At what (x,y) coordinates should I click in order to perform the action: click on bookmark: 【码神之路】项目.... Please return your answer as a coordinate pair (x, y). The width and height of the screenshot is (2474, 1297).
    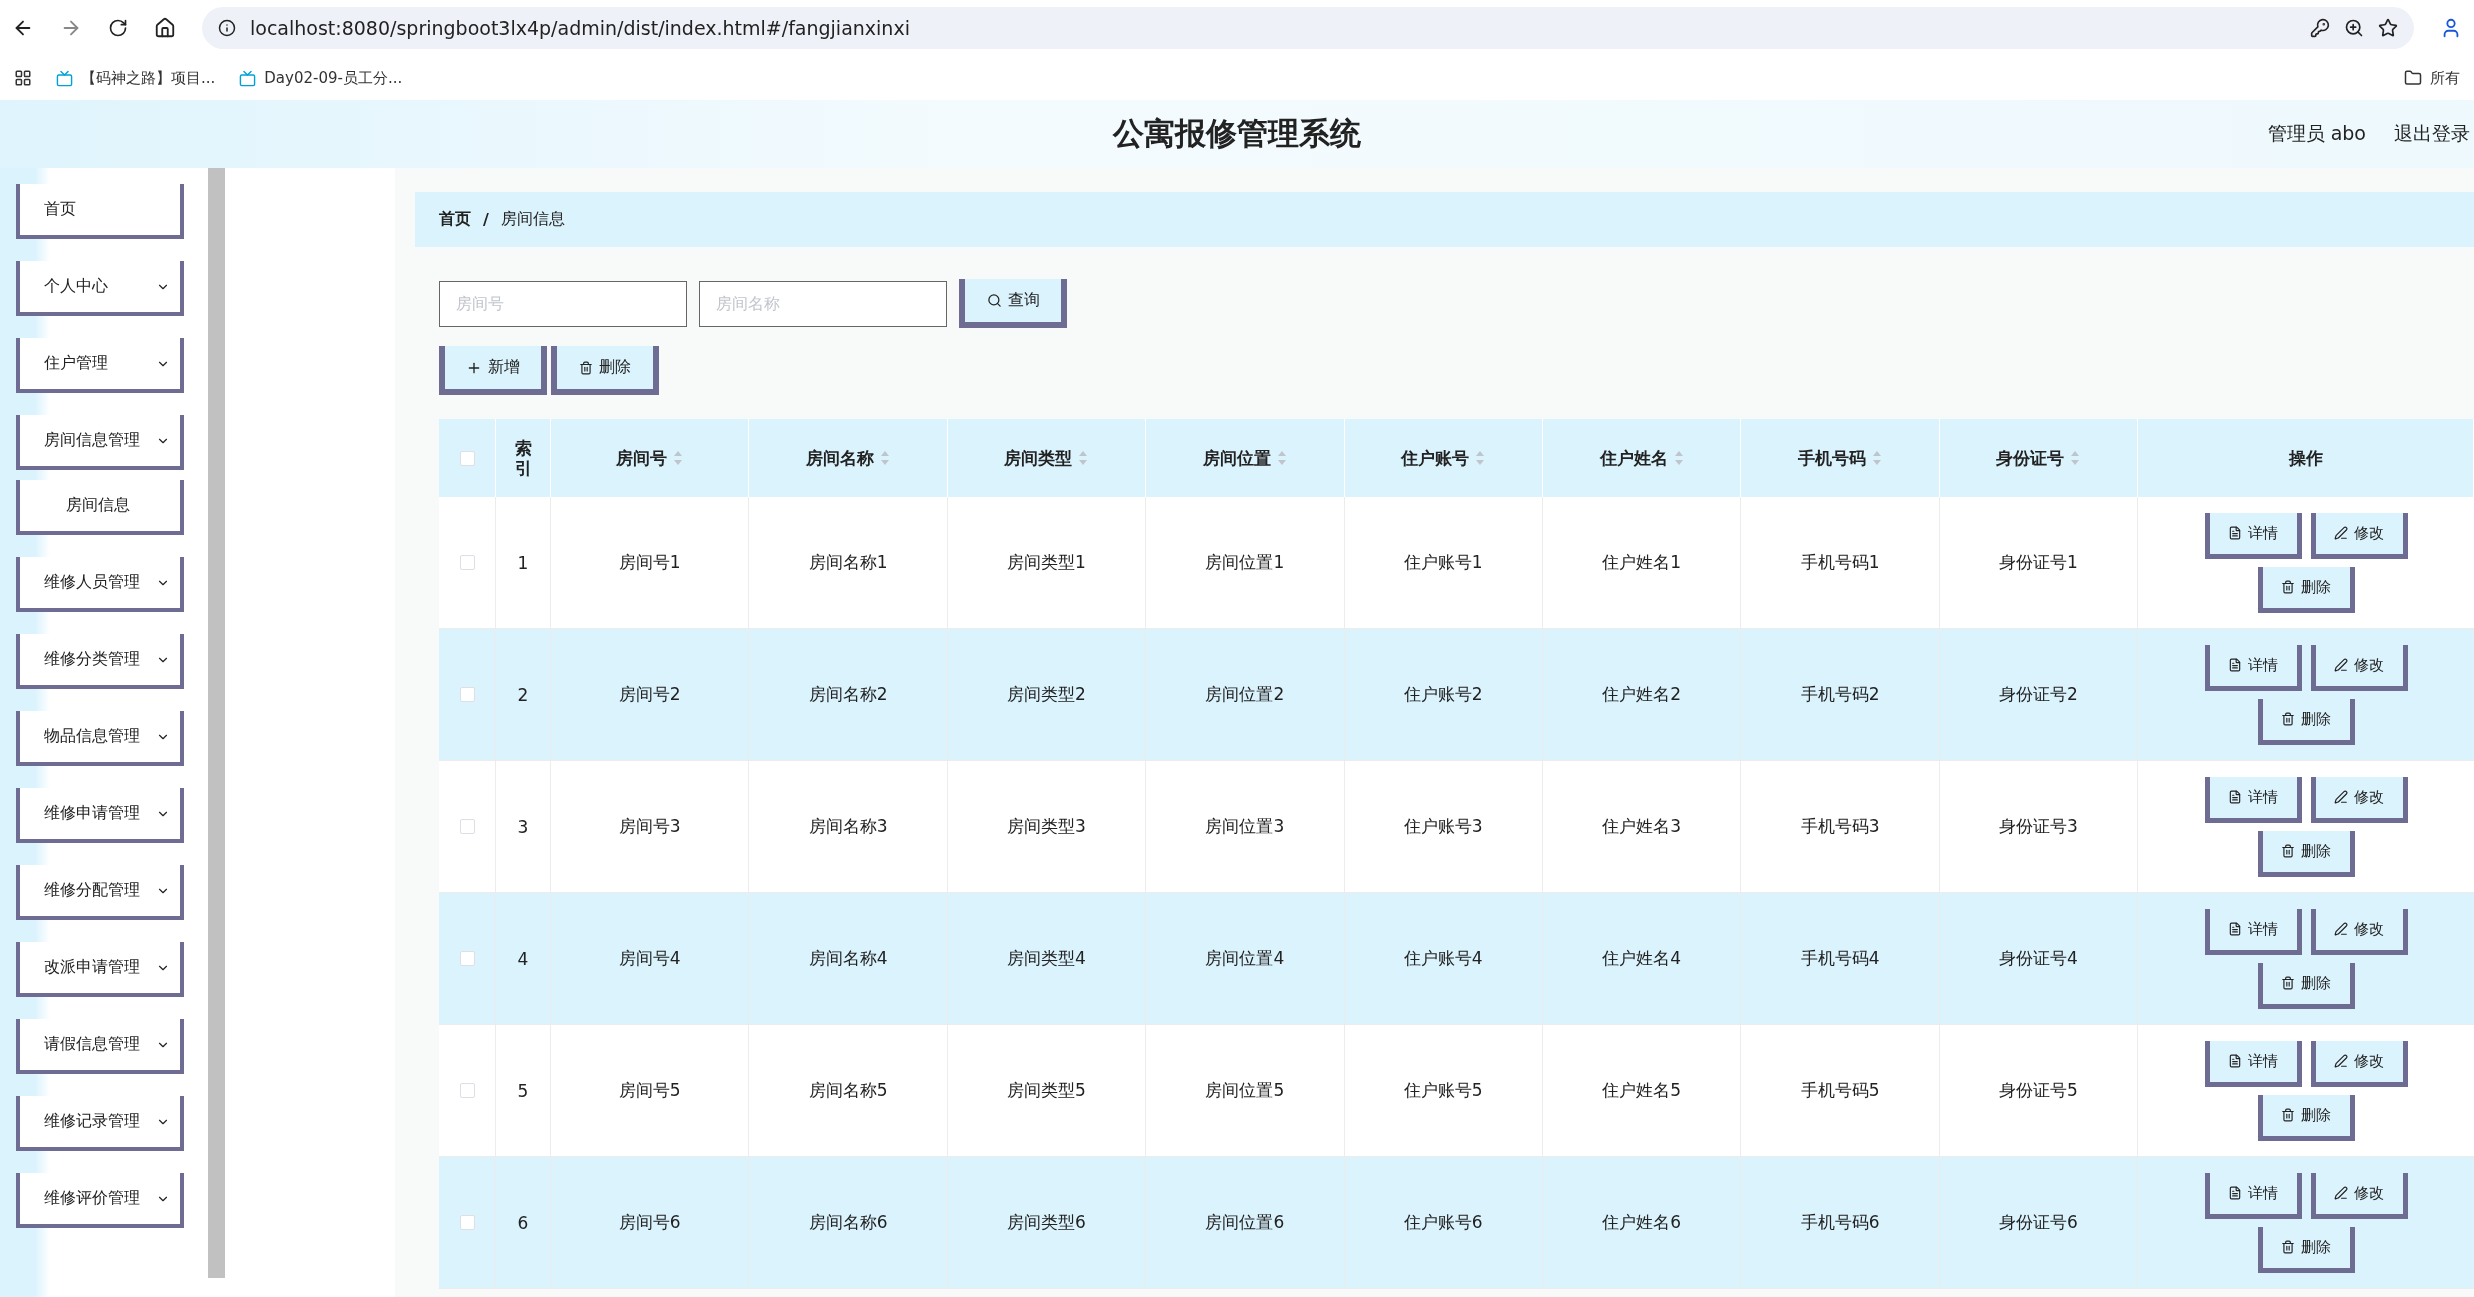
    Looking at the image, I should click on (136, 78).